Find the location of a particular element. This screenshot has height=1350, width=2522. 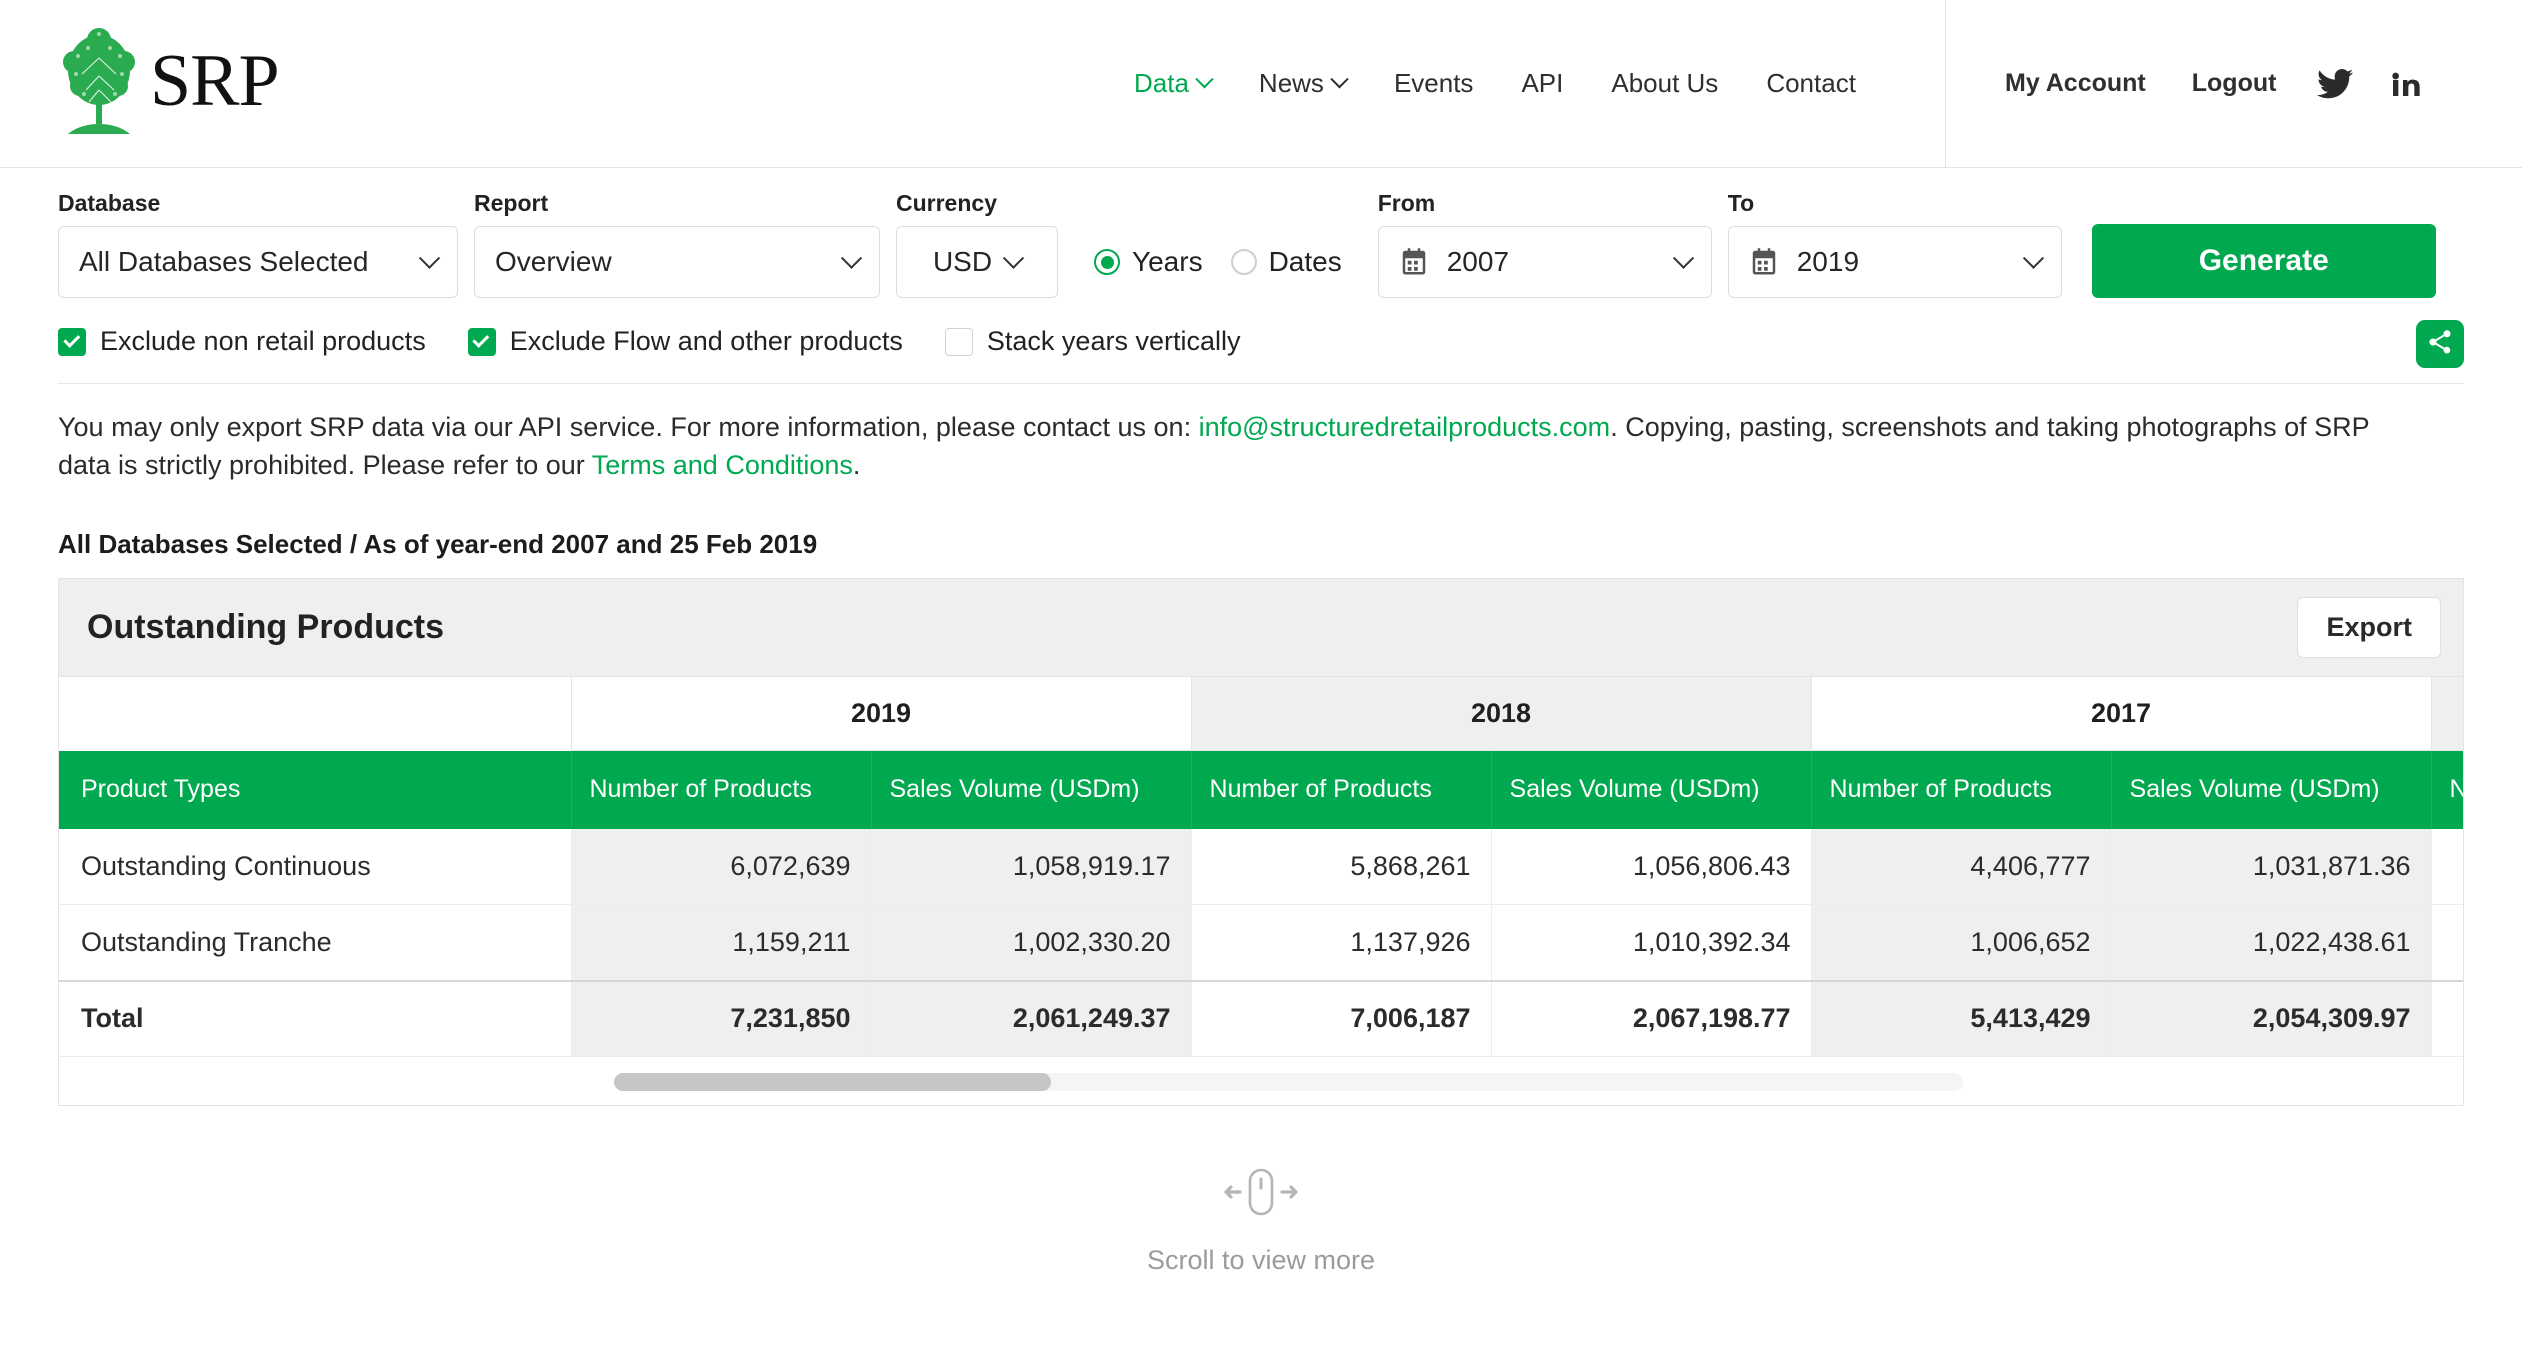

checkbox-exclude-flow: Exclude Flow and other products is located at coordinates (685, 341).